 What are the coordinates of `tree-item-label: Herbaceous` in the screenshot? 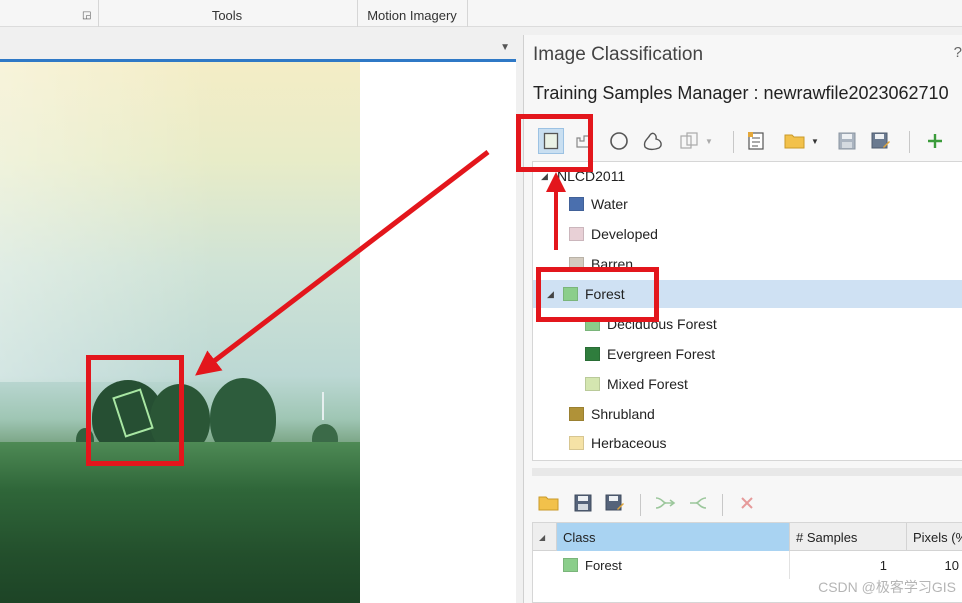 It's located at (629, 443).